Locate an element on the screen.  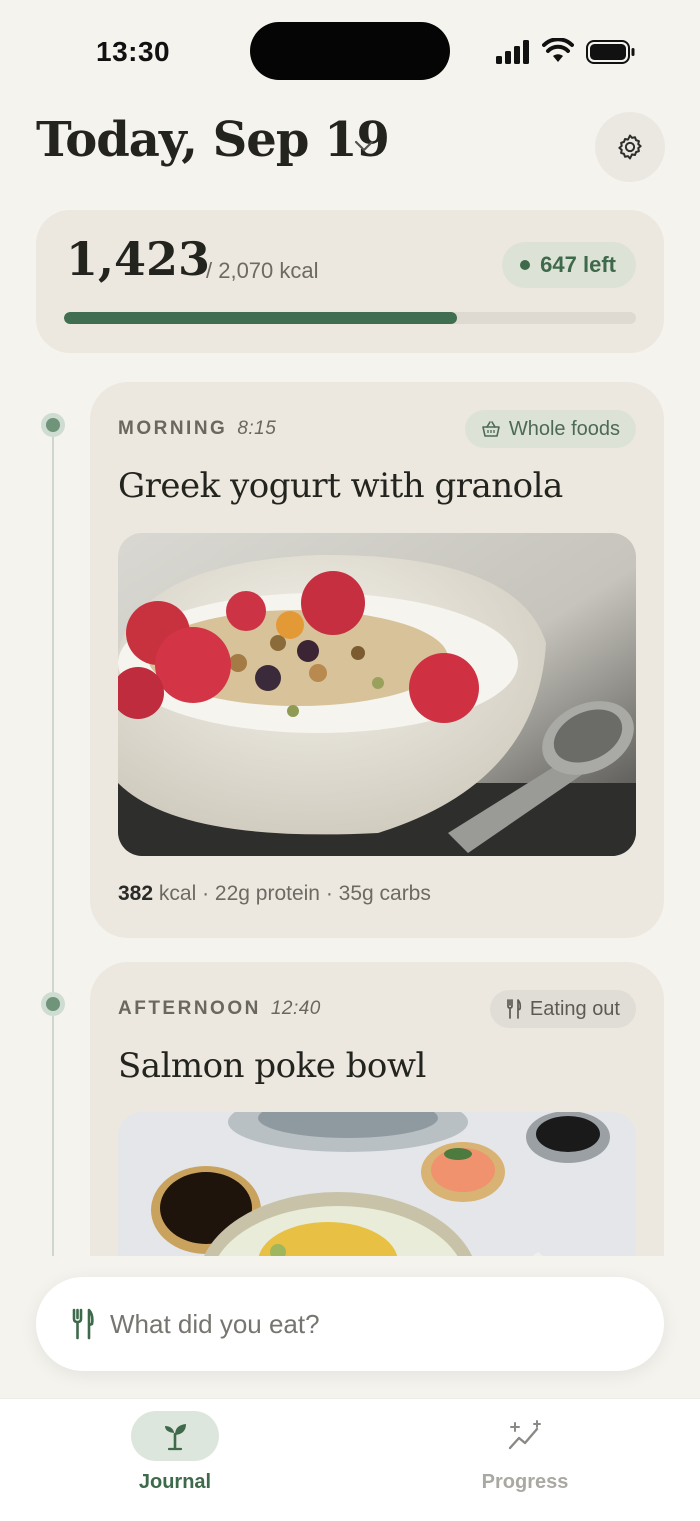
tab-label: Journal is located at coordinates (175, 1482).